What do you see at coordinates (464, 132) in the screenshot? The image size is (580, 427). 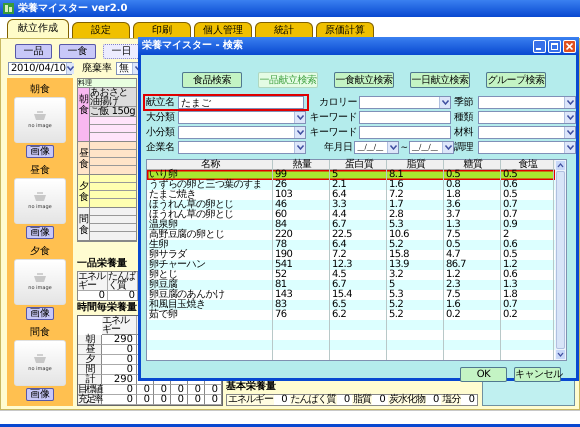 I see `field-label: 材料` at bounding box center [464, 132].